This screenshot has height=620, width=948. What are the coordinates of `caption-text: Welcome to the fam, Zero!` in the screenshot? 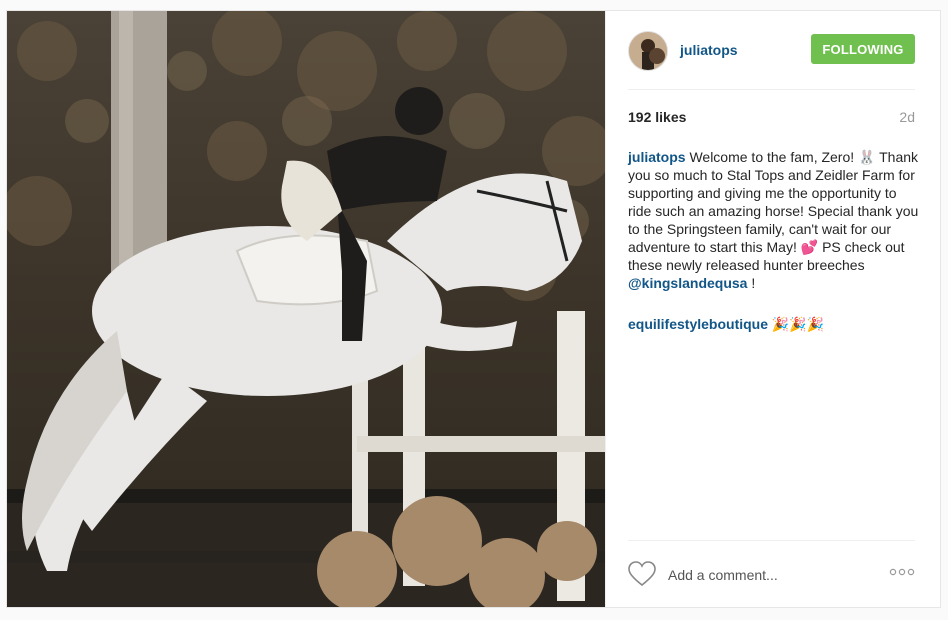 It's located at (772, 157).